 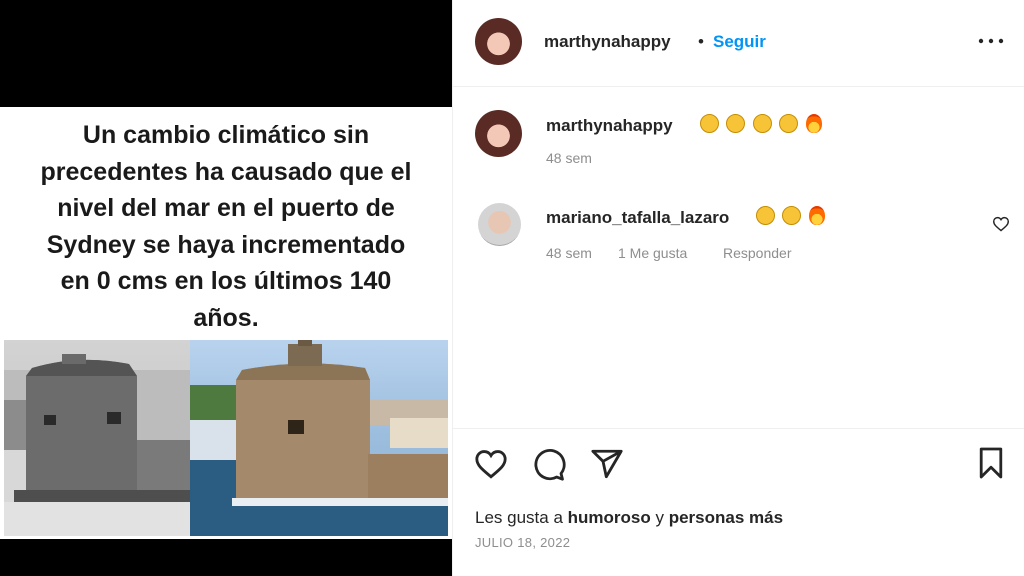 I want to click on save-bookmark-icon, so click(x=991, y=463).